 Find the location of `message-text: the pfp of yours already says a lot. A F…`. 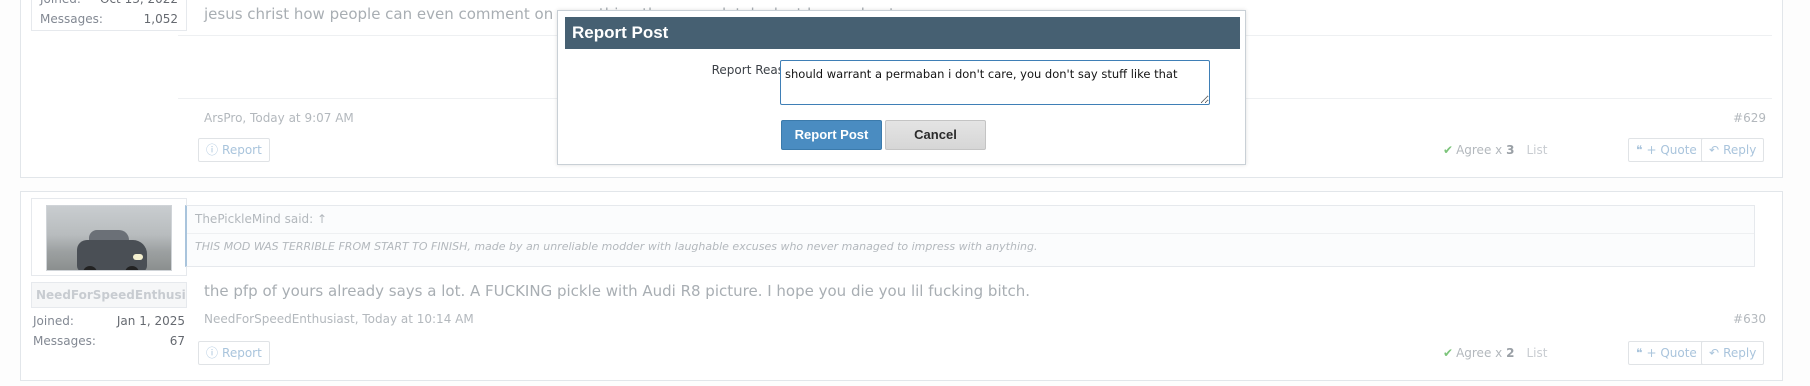

message-text: the pfp of yours already says a lot. A F… is located at coordinates (617, 291).